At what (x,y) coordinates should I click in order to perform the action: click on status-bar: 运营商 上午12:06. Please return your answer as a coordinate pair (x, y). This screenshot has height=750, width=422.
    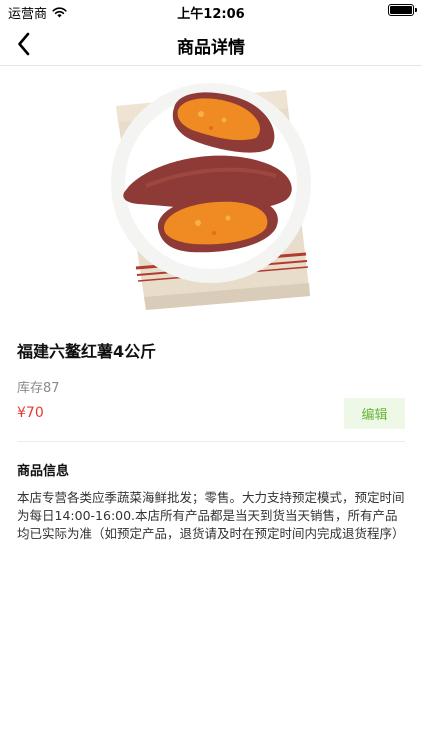
    Looking at the image, I should click on (211, 11).